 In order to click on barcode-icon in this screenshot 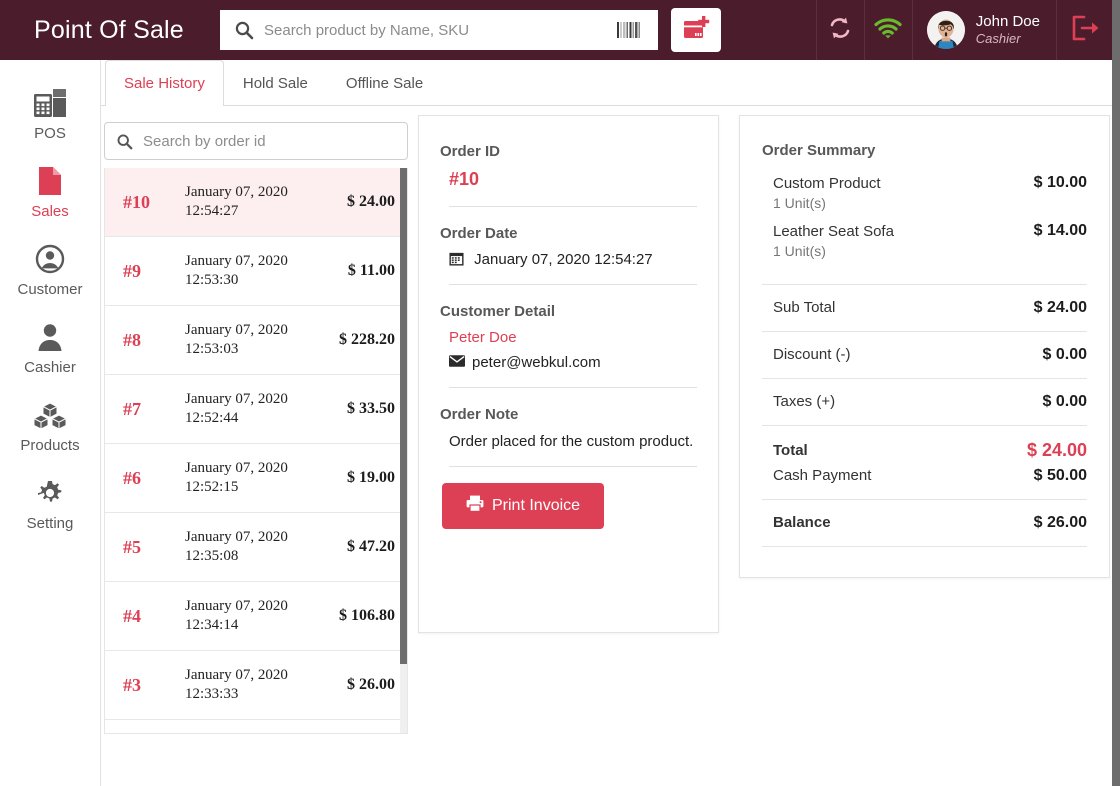, I will do `click(629, 30)`.